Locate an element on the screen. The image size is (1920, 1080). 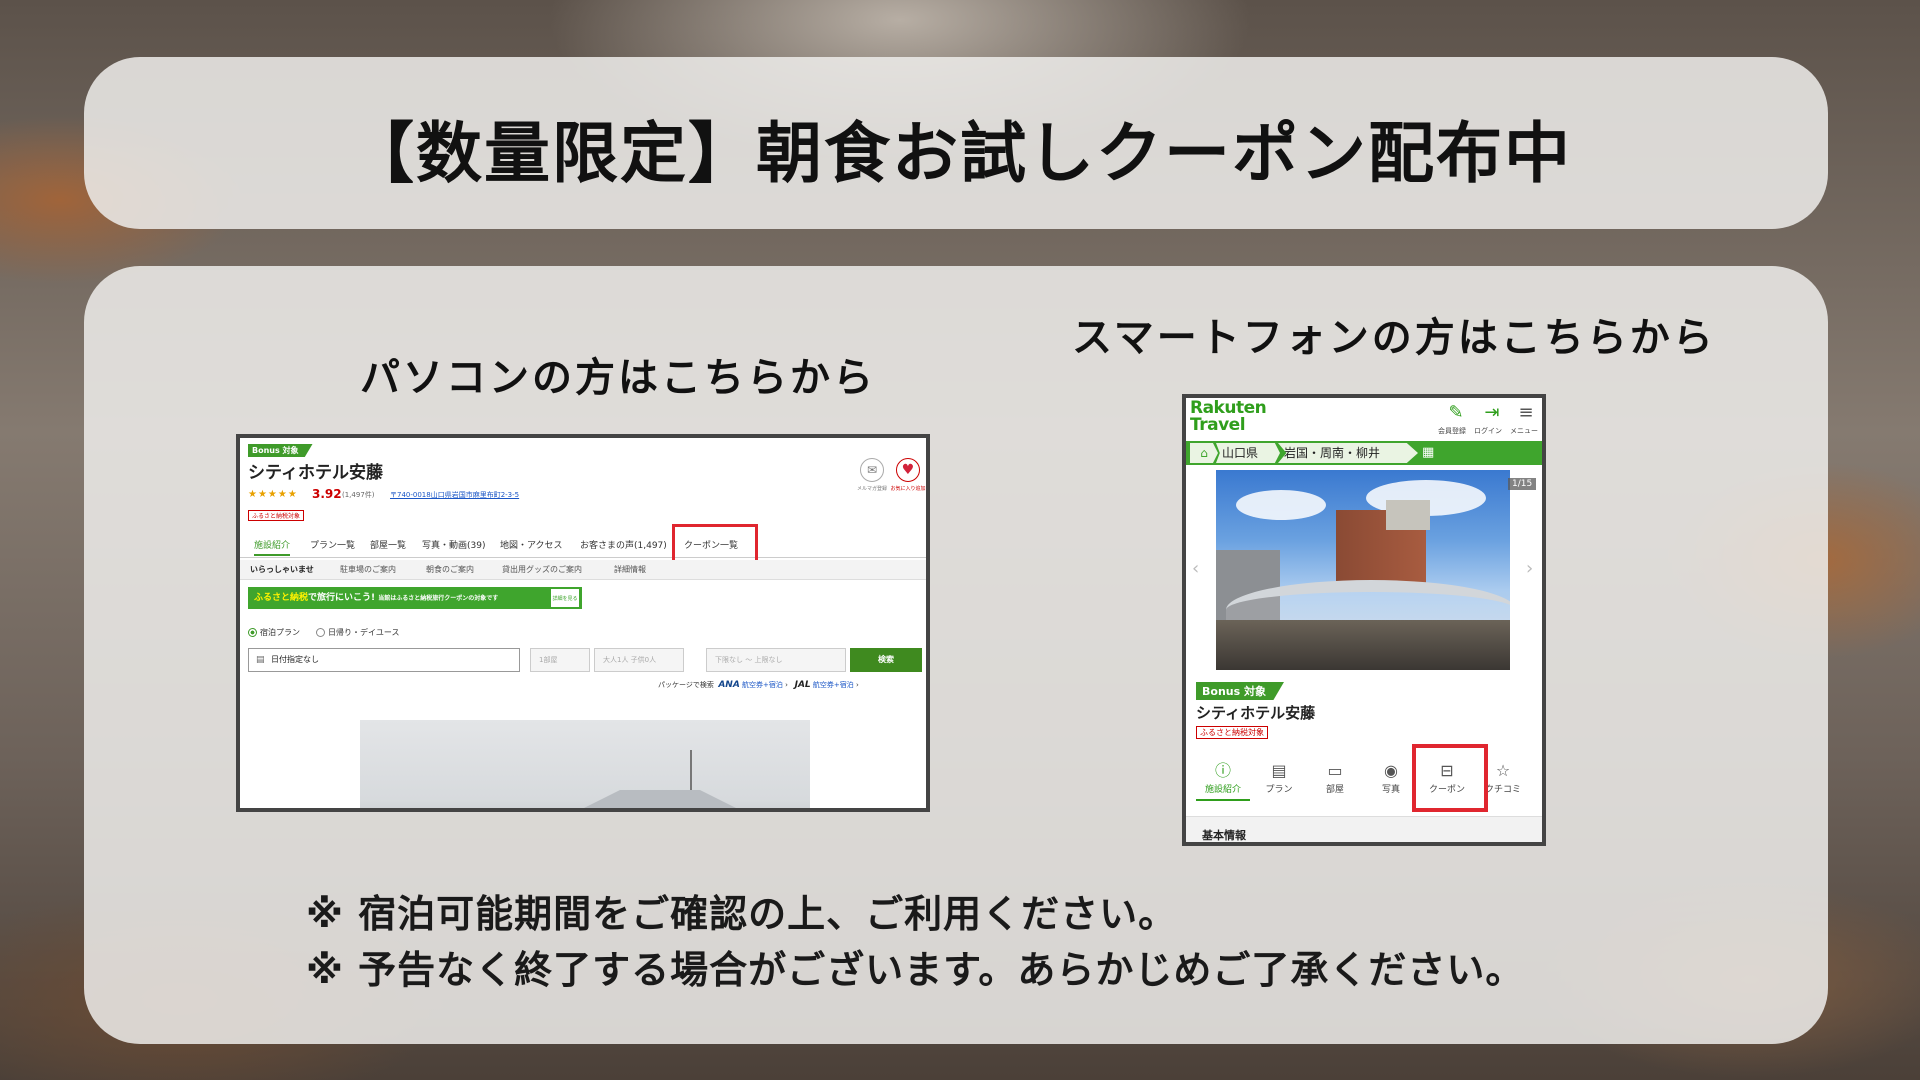
map-icon: ▦ is located at coordinates (1428, 453).